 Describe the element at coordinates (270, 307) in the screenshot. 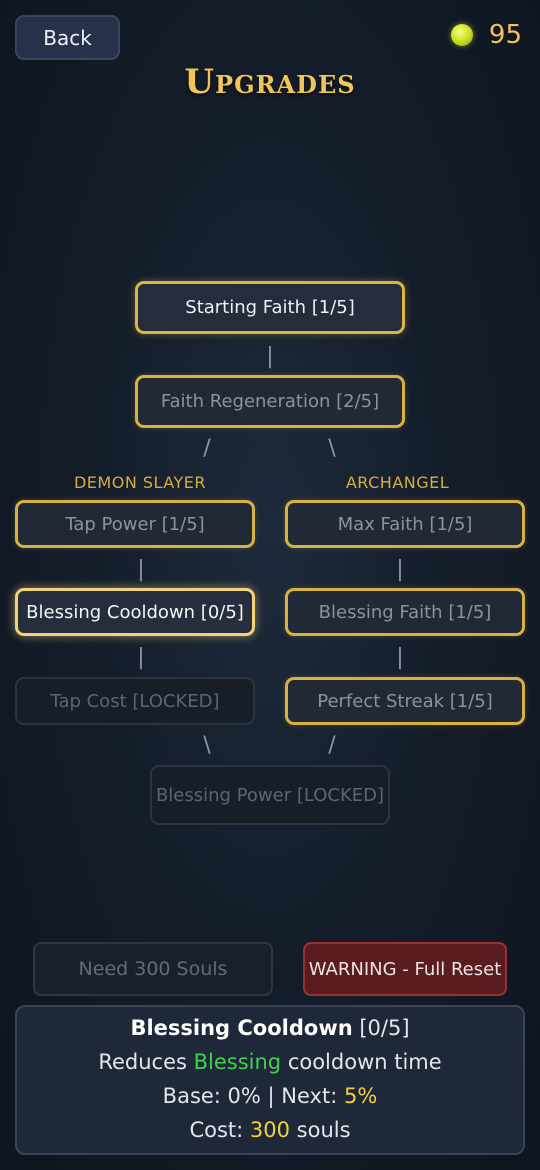

I see `upgrade-node-starting-faith: Starting Faith [1/5]` at that location.